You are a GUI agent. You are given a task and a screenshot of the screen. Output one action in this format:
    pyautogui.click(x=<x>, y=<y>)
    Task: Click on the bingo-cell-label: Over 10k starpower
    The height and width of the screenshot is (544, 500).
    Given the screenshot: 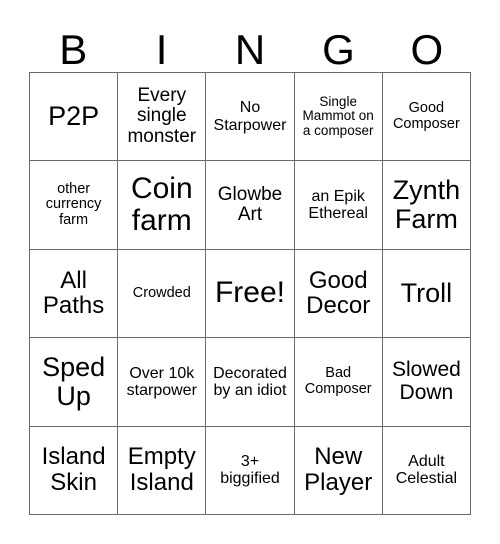 What is the action you would take?
    pyautogui.click(x=161, y=381)
    